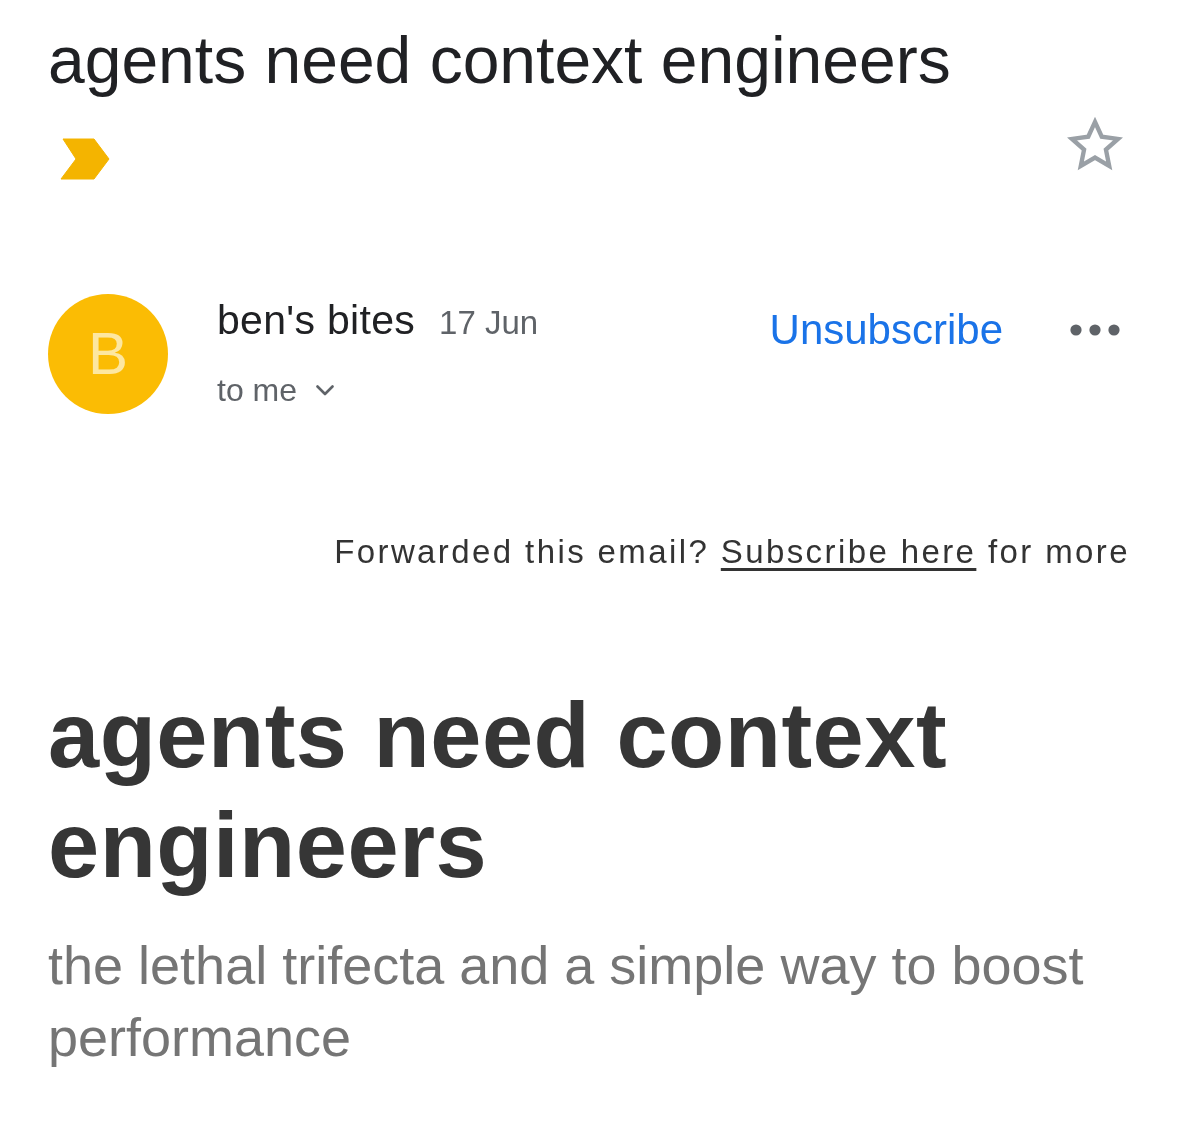 This screenshot has height=1135, width=1179. What do you see at coordinates (1095, 330) in the screenshot?
I see `more-icon` at bounding box center [1095, 330].